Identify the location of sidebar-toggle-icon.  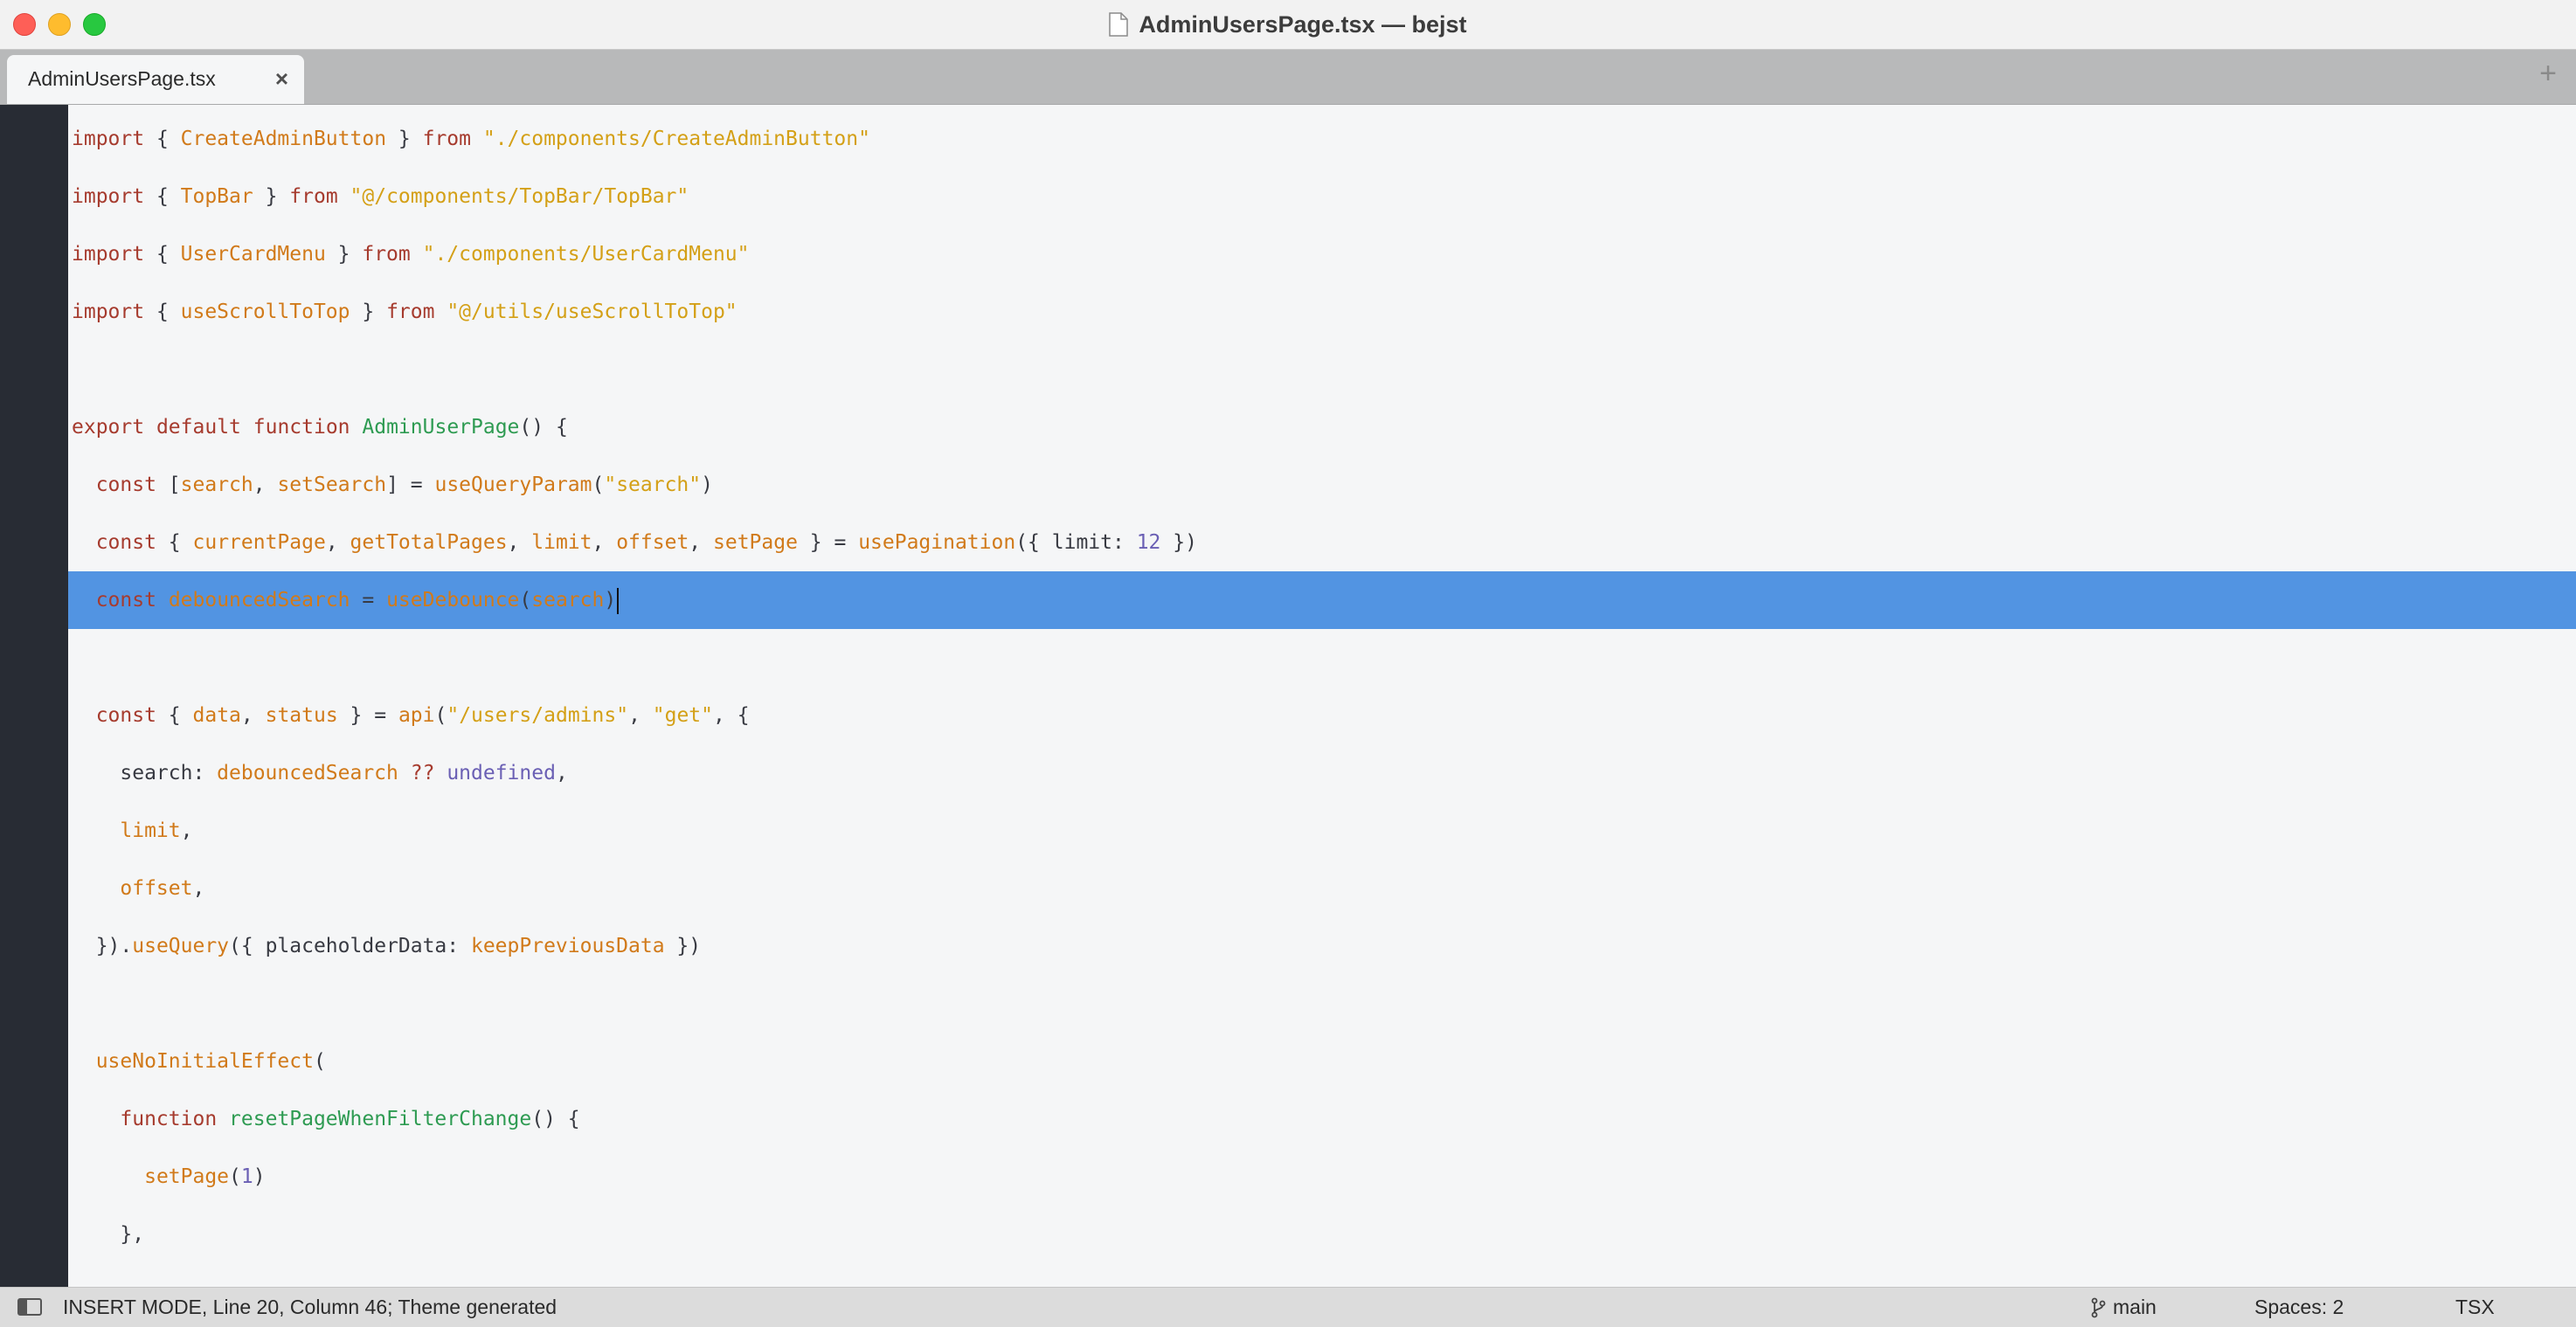
(29, 1307).